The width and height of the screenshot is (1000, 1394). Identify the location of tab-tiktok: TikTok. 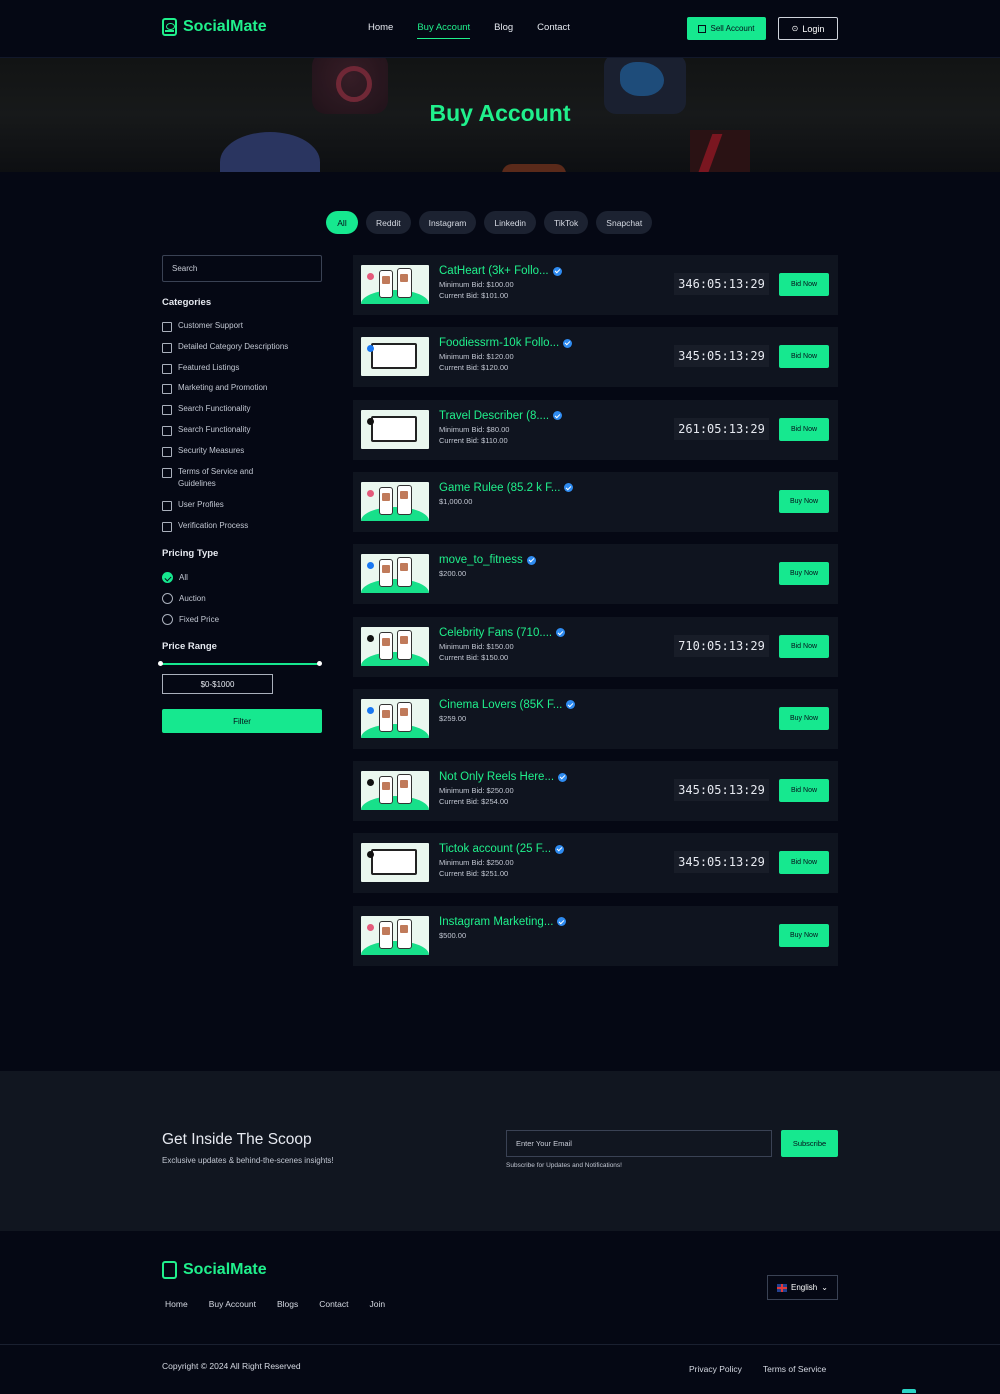
(566, 222).